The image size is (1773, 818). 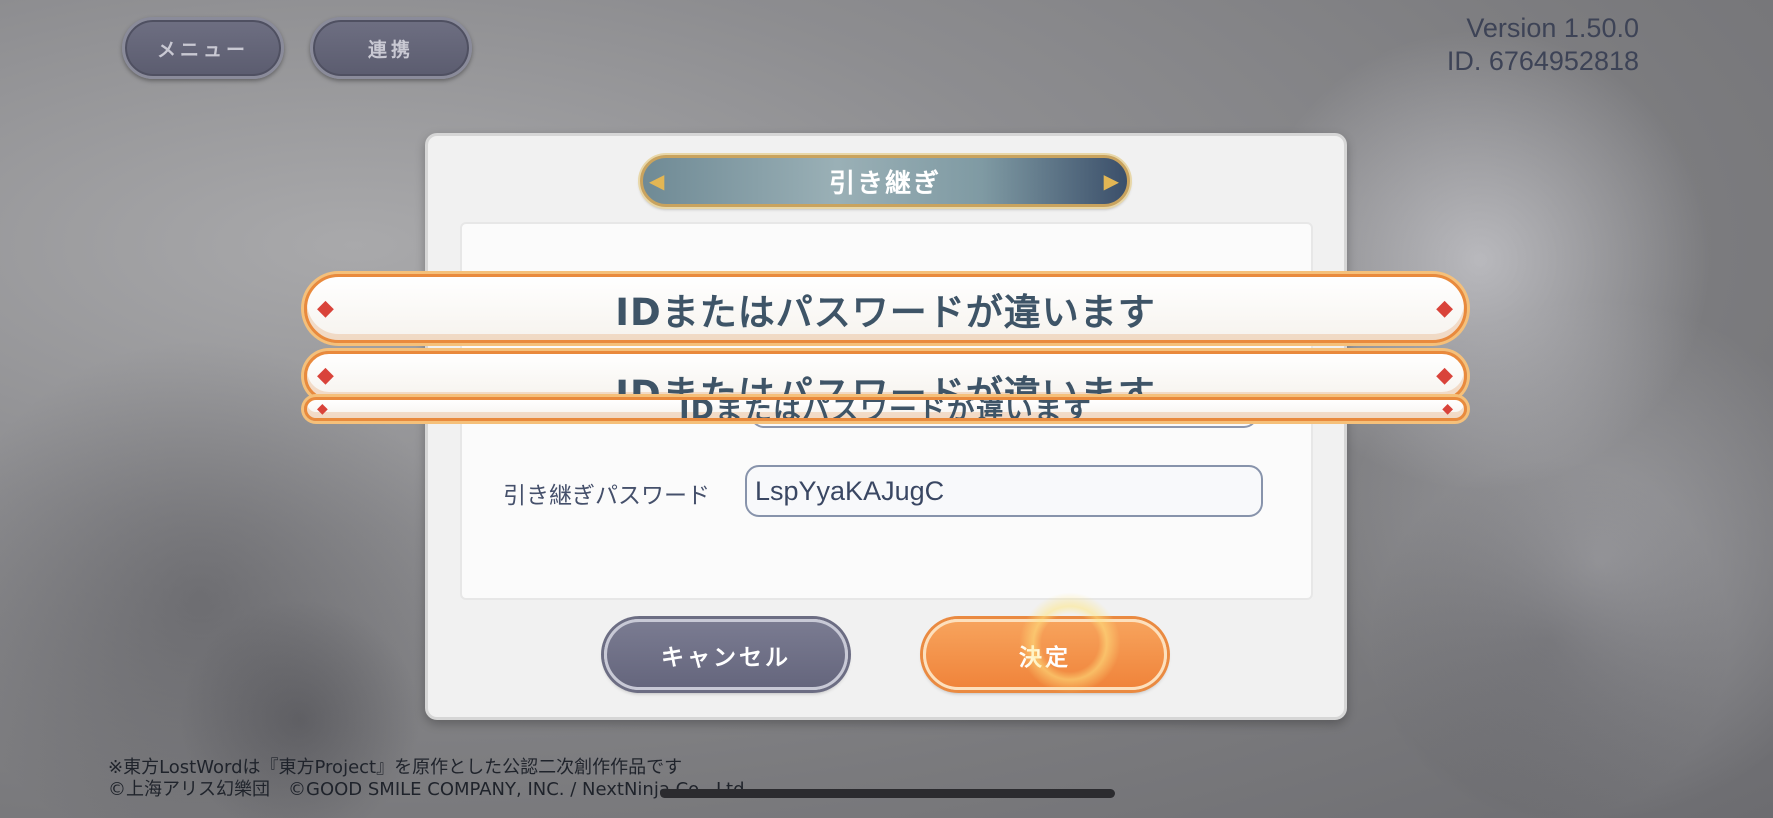 What do you see at coordinates (884, 183) in the screenshot?
I see `dialog-title: 引き継ぎ` at bounding box center [884, 183].